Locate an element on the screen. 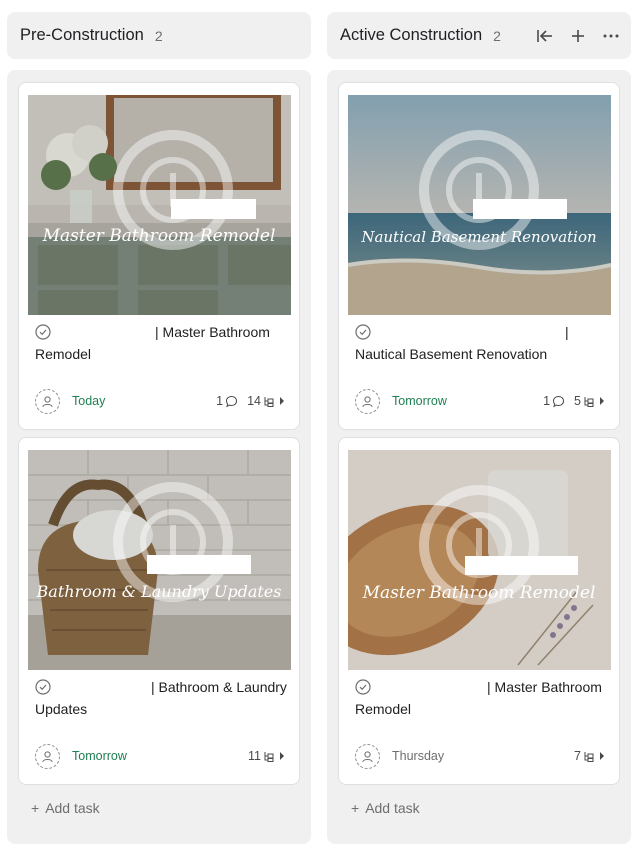  task-title-text: | Nautical Basement Renovation is located at coordinates (462, 343).